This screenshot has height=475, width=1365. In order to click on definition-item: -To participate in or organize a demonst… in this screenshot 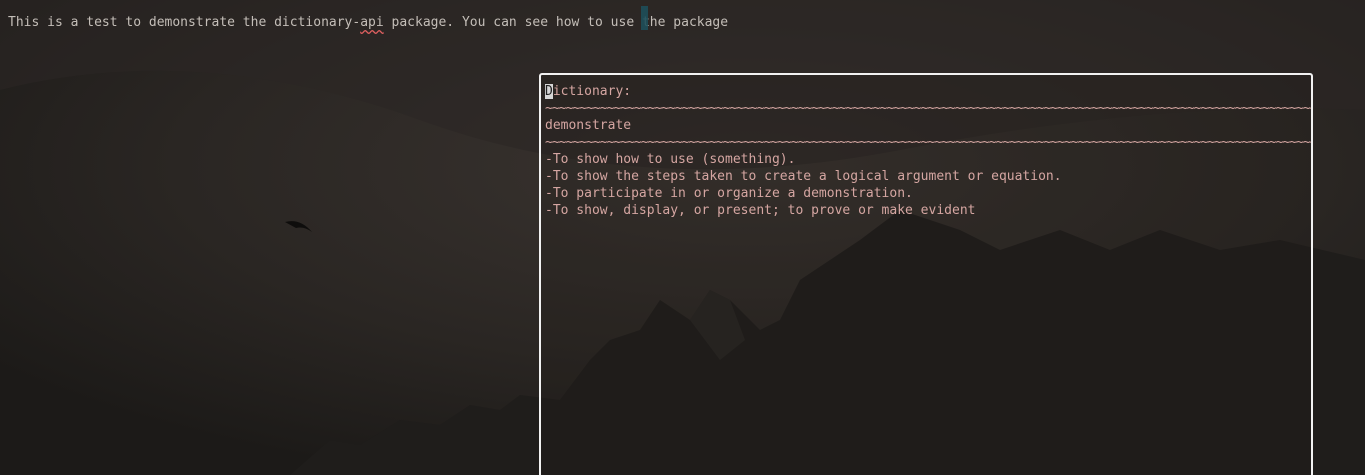, I will do `click(729, 193)`.